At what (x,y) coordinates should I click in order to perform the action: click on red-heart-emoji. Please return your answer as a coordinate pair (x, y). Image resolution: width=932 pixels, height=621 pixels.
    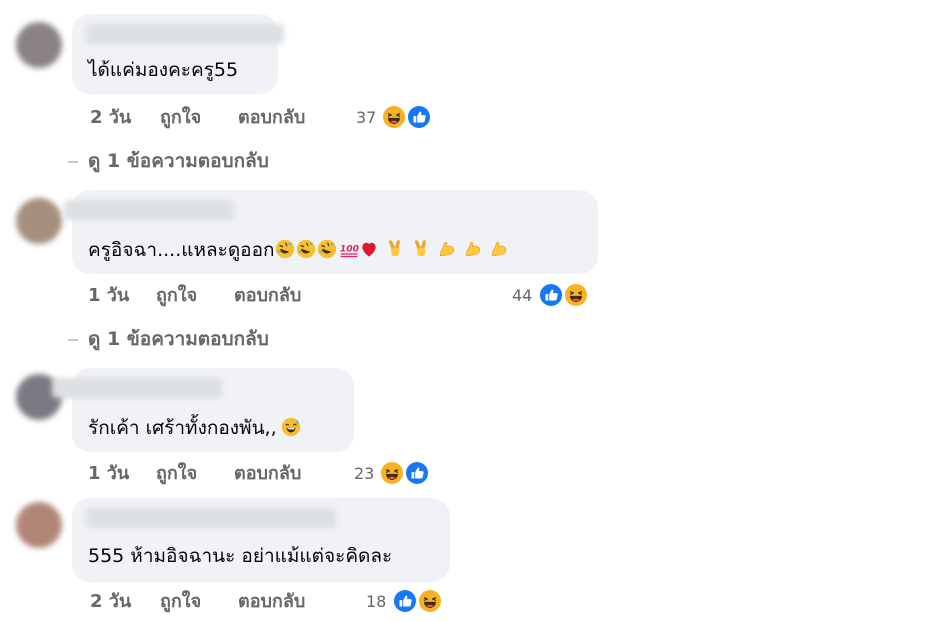
    Looking at the image, I should click on (369, 249).